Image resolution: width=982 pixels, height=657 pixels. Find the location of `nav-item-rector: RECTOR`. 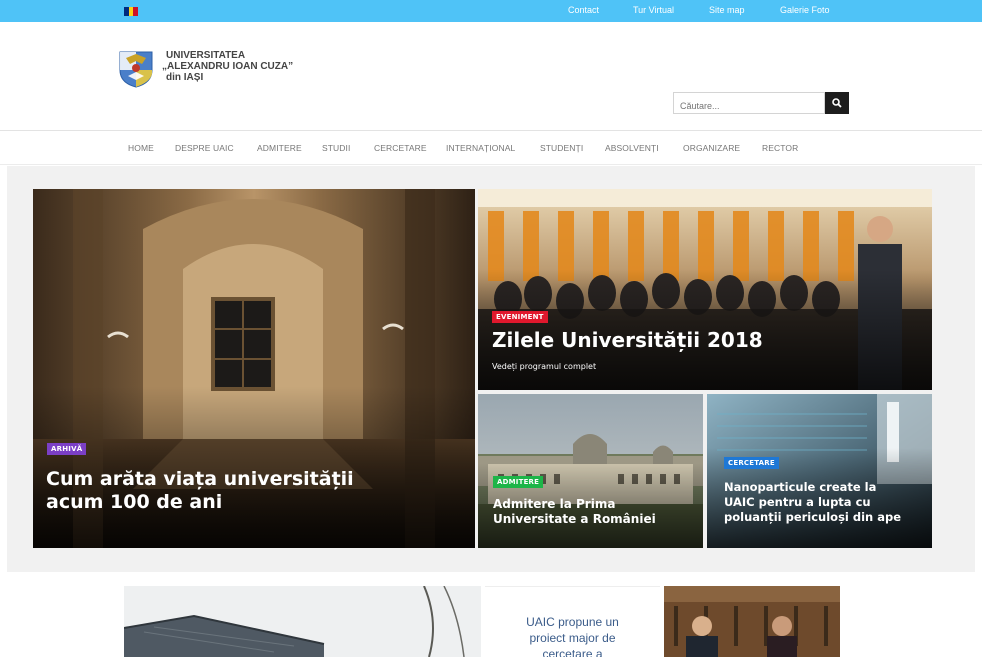

nav-item-rector: RECTOR is located at coordinates (780, 148).